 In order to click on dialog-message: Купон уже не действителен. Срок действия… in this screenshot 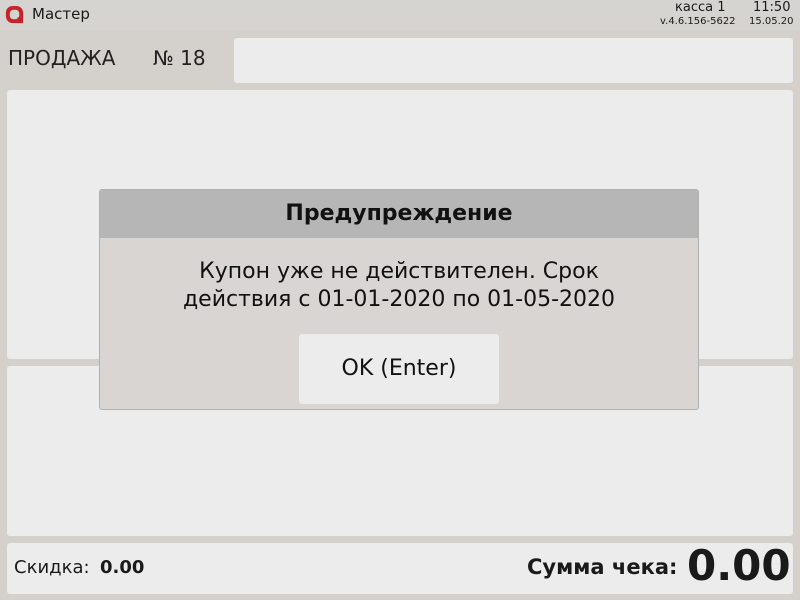, I will do `click(399, 286)`.